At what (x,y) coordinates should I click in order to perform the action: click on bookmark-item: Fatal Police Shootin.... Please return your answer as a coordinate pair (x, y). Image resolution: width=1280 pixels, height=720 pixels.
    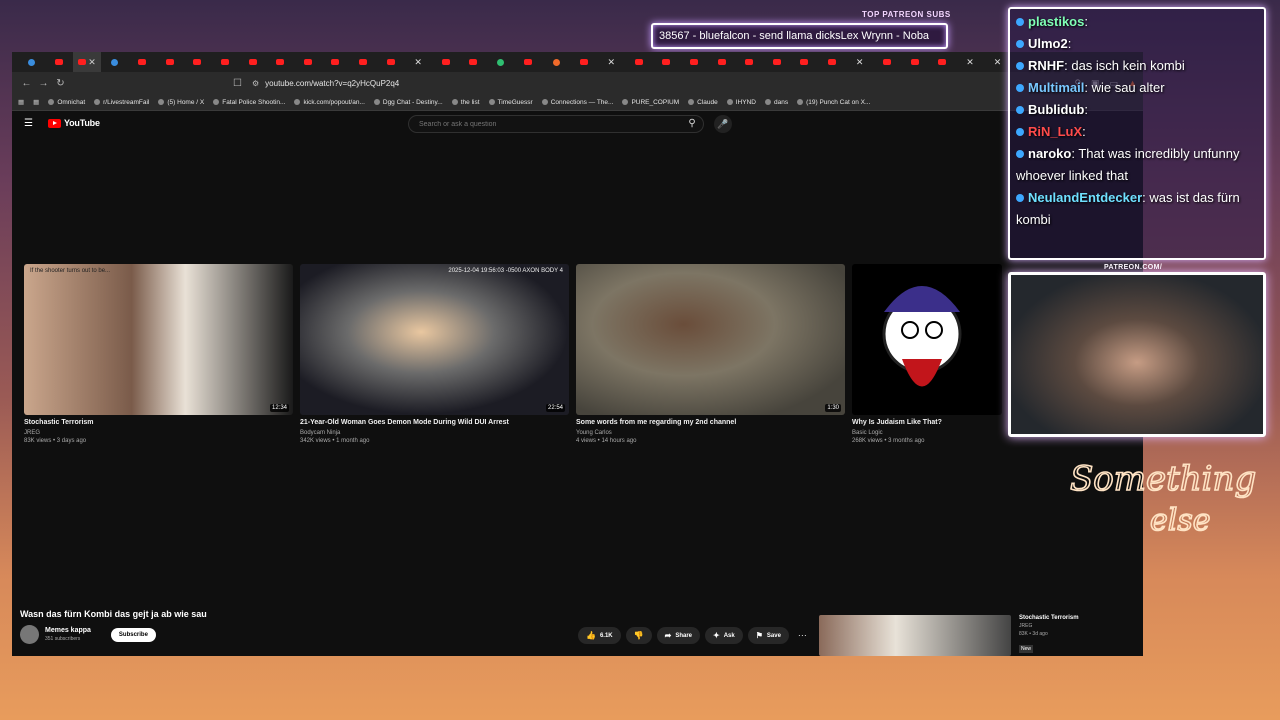
    Looking at the image, I should click on (249, 102).